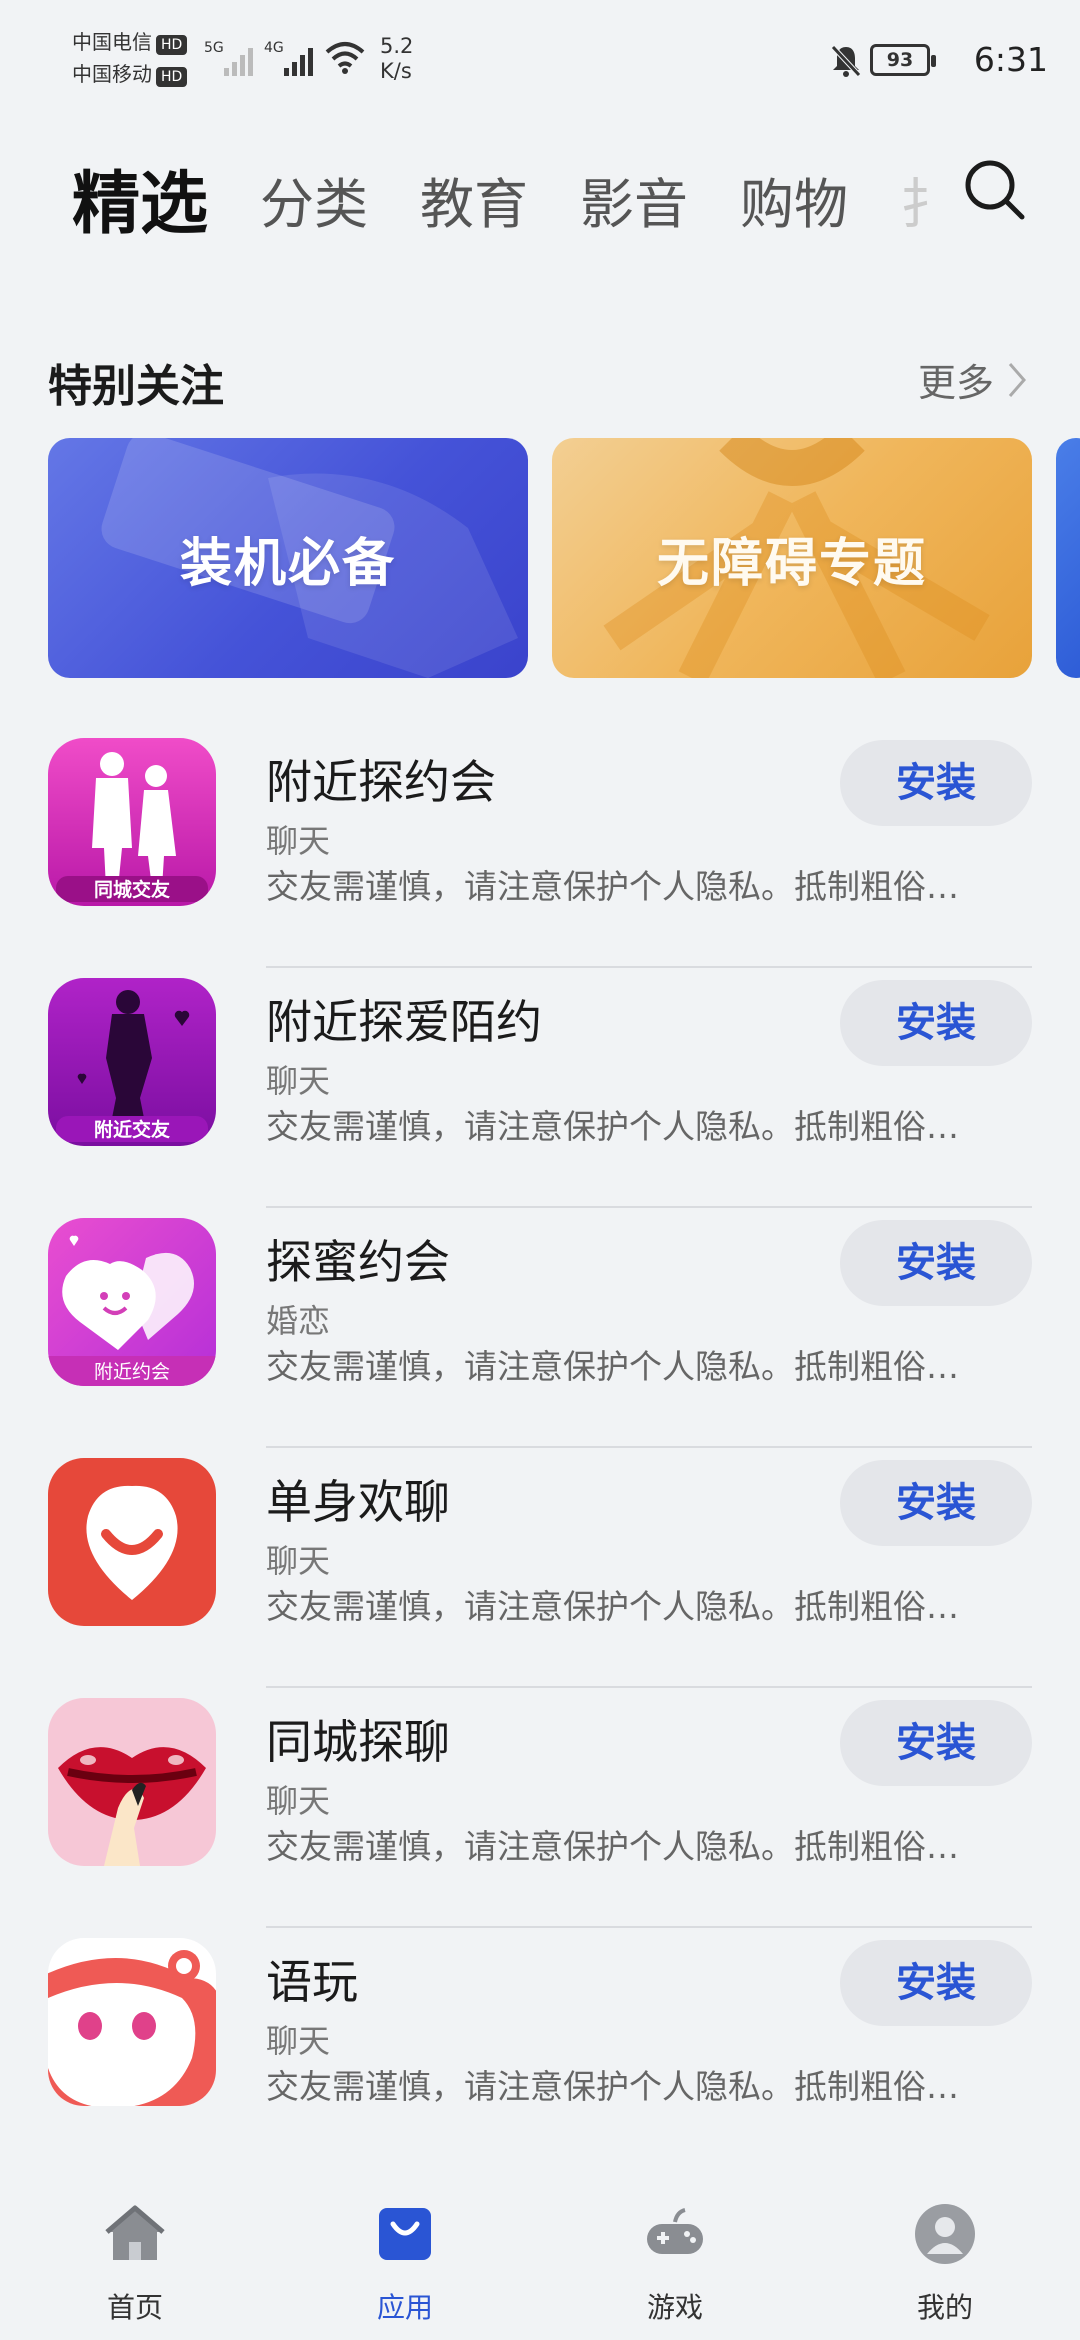  What do you see at coordinates (358, 1262) in the screenshot?
I see `app-name: 探蜜约会` at bounding box center [358, 1262].